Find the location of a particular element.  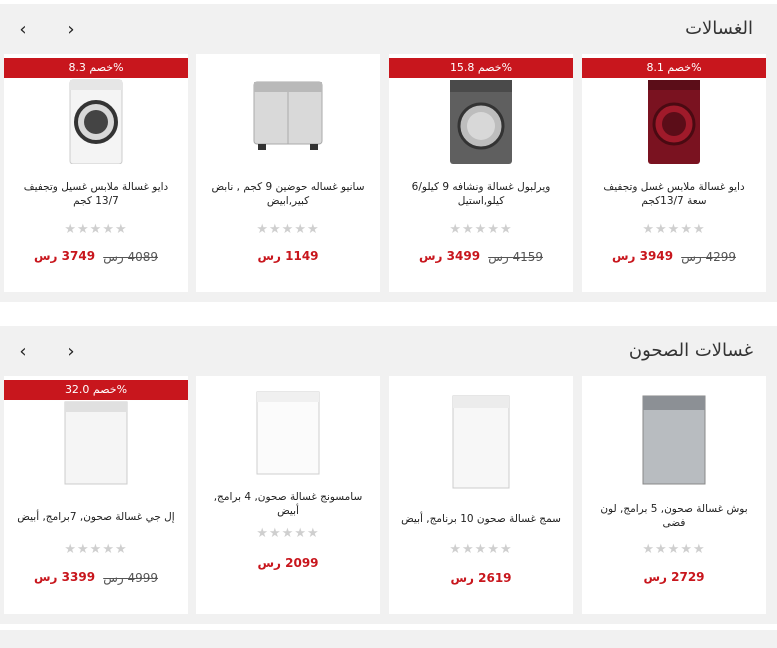

old-price: 4299 رس is located at coordinates (708, 257).